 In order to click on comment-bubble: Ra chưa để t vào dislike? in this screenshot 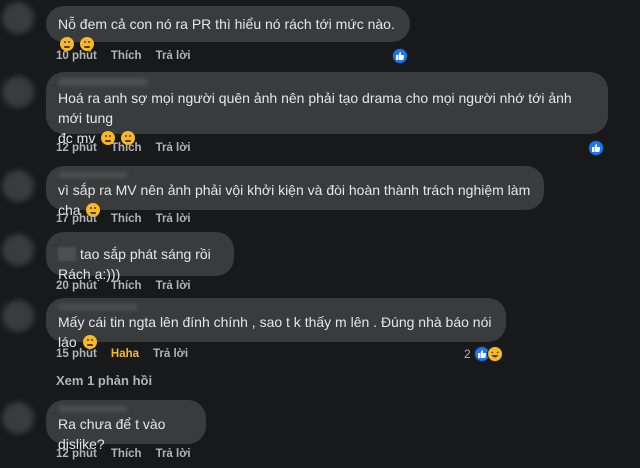, I will do `click(126, 426)`.